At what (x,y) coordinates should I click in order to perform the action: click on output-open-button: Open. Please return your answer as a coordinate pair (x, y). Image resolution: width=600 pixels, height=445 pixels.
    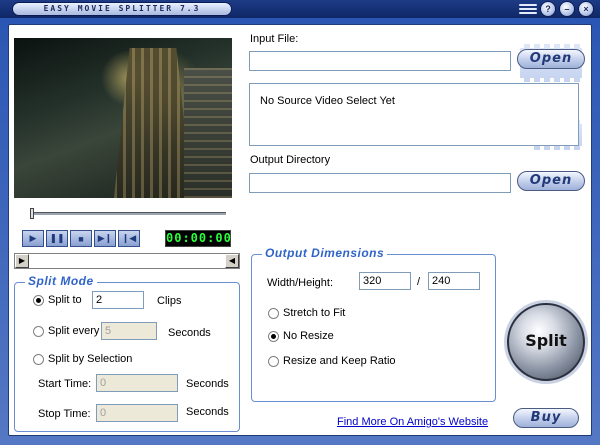
    Looking at the image, I should click on (551, 181).